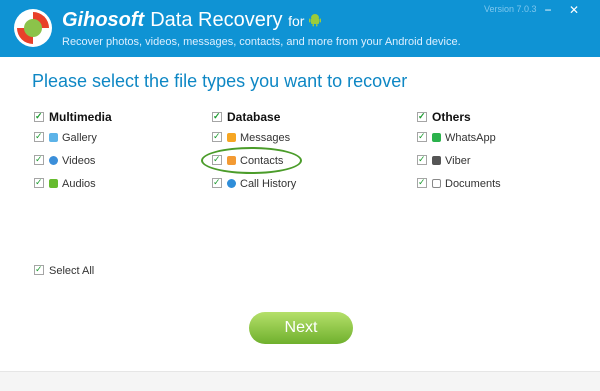 The height and width of the screenshot is (391, 600). Describe the element at coordinates (72, 271) in the screenshot. I see `select-all-label: Select All` at that location.